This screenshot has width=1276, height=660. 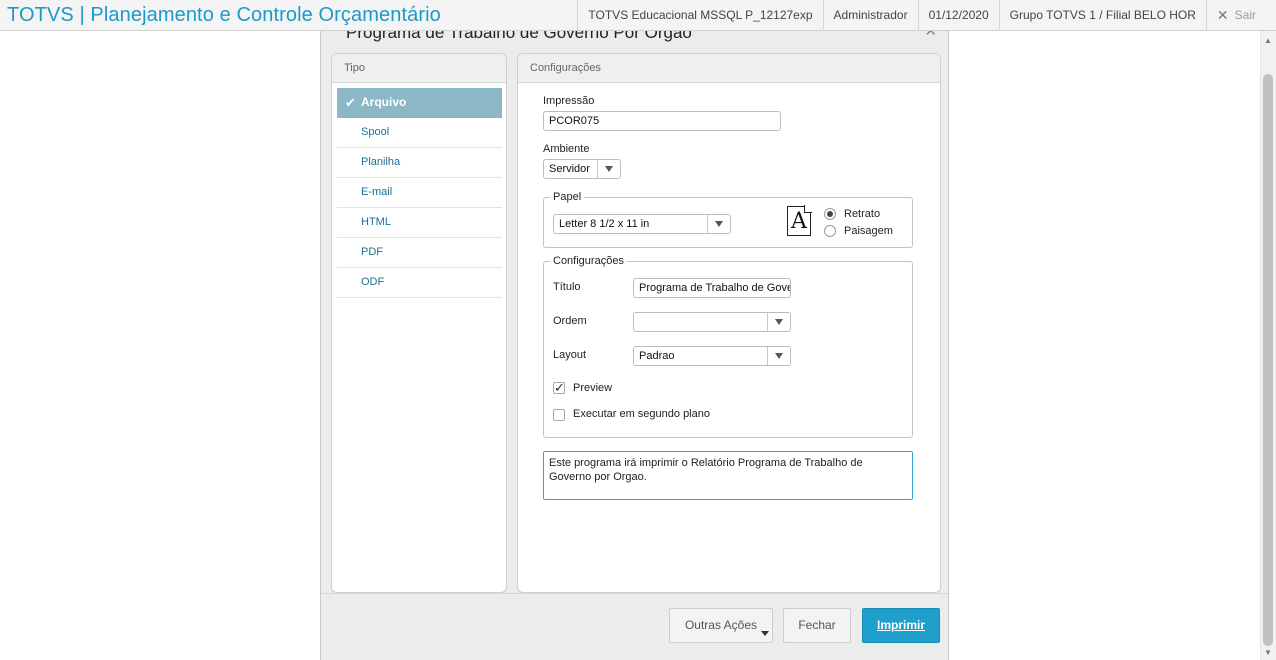 What do you see at coordinates (419, 253) in the screenshot?
I see `tipo-item-pdf: PDF` at bounding box center [419, 253].